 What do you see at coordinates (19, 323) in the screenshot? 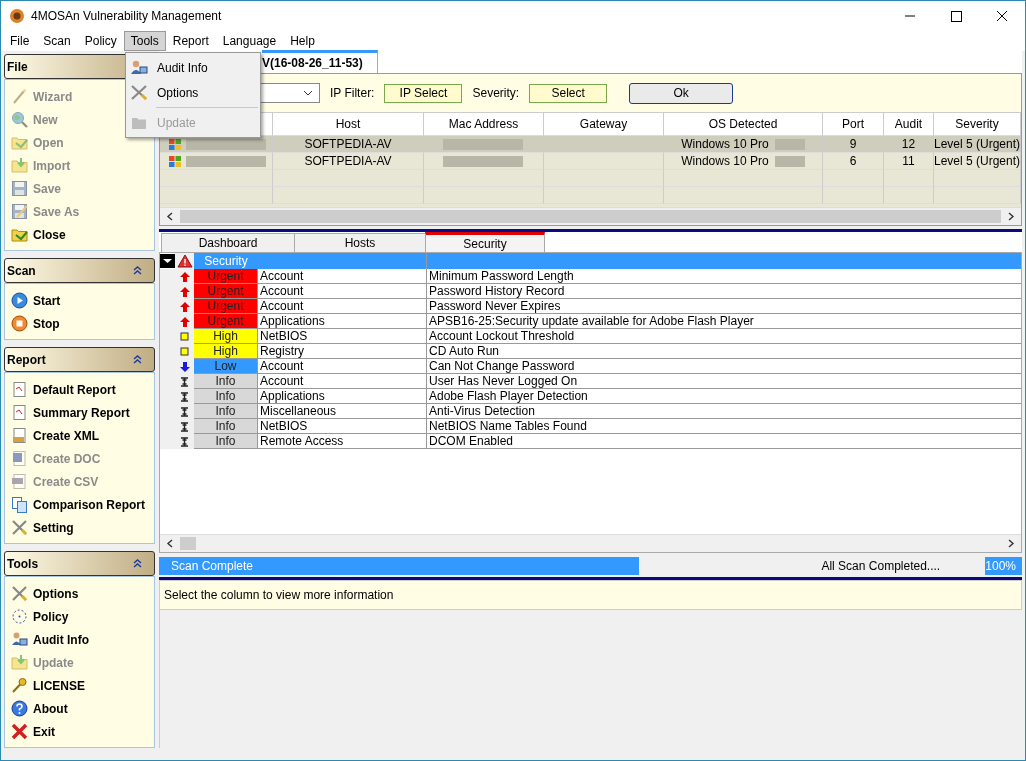
I see `stop-icon` at bounding box center [19, 323].